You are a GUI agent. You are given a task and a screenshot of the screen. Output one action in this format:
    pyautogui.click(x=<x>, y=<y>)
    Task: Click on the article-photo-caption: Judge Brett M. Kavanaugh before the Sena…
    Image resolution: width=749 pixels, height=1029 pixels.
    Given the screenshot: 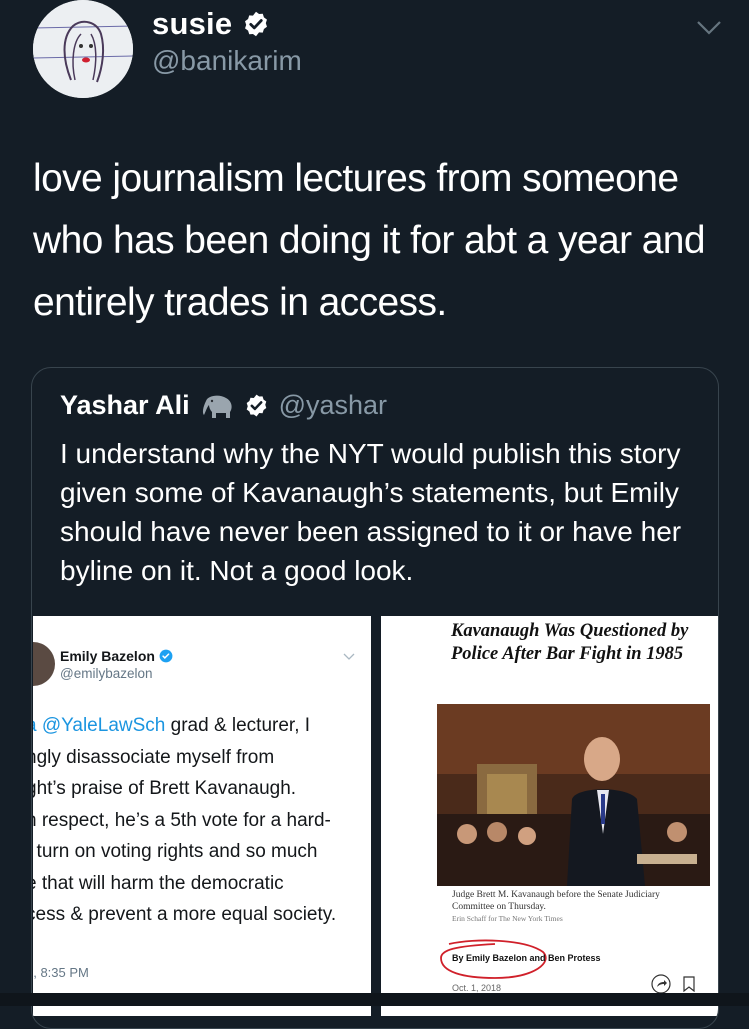 What is the action you would take?
    pyautogui.click(x=556, y=901)
    